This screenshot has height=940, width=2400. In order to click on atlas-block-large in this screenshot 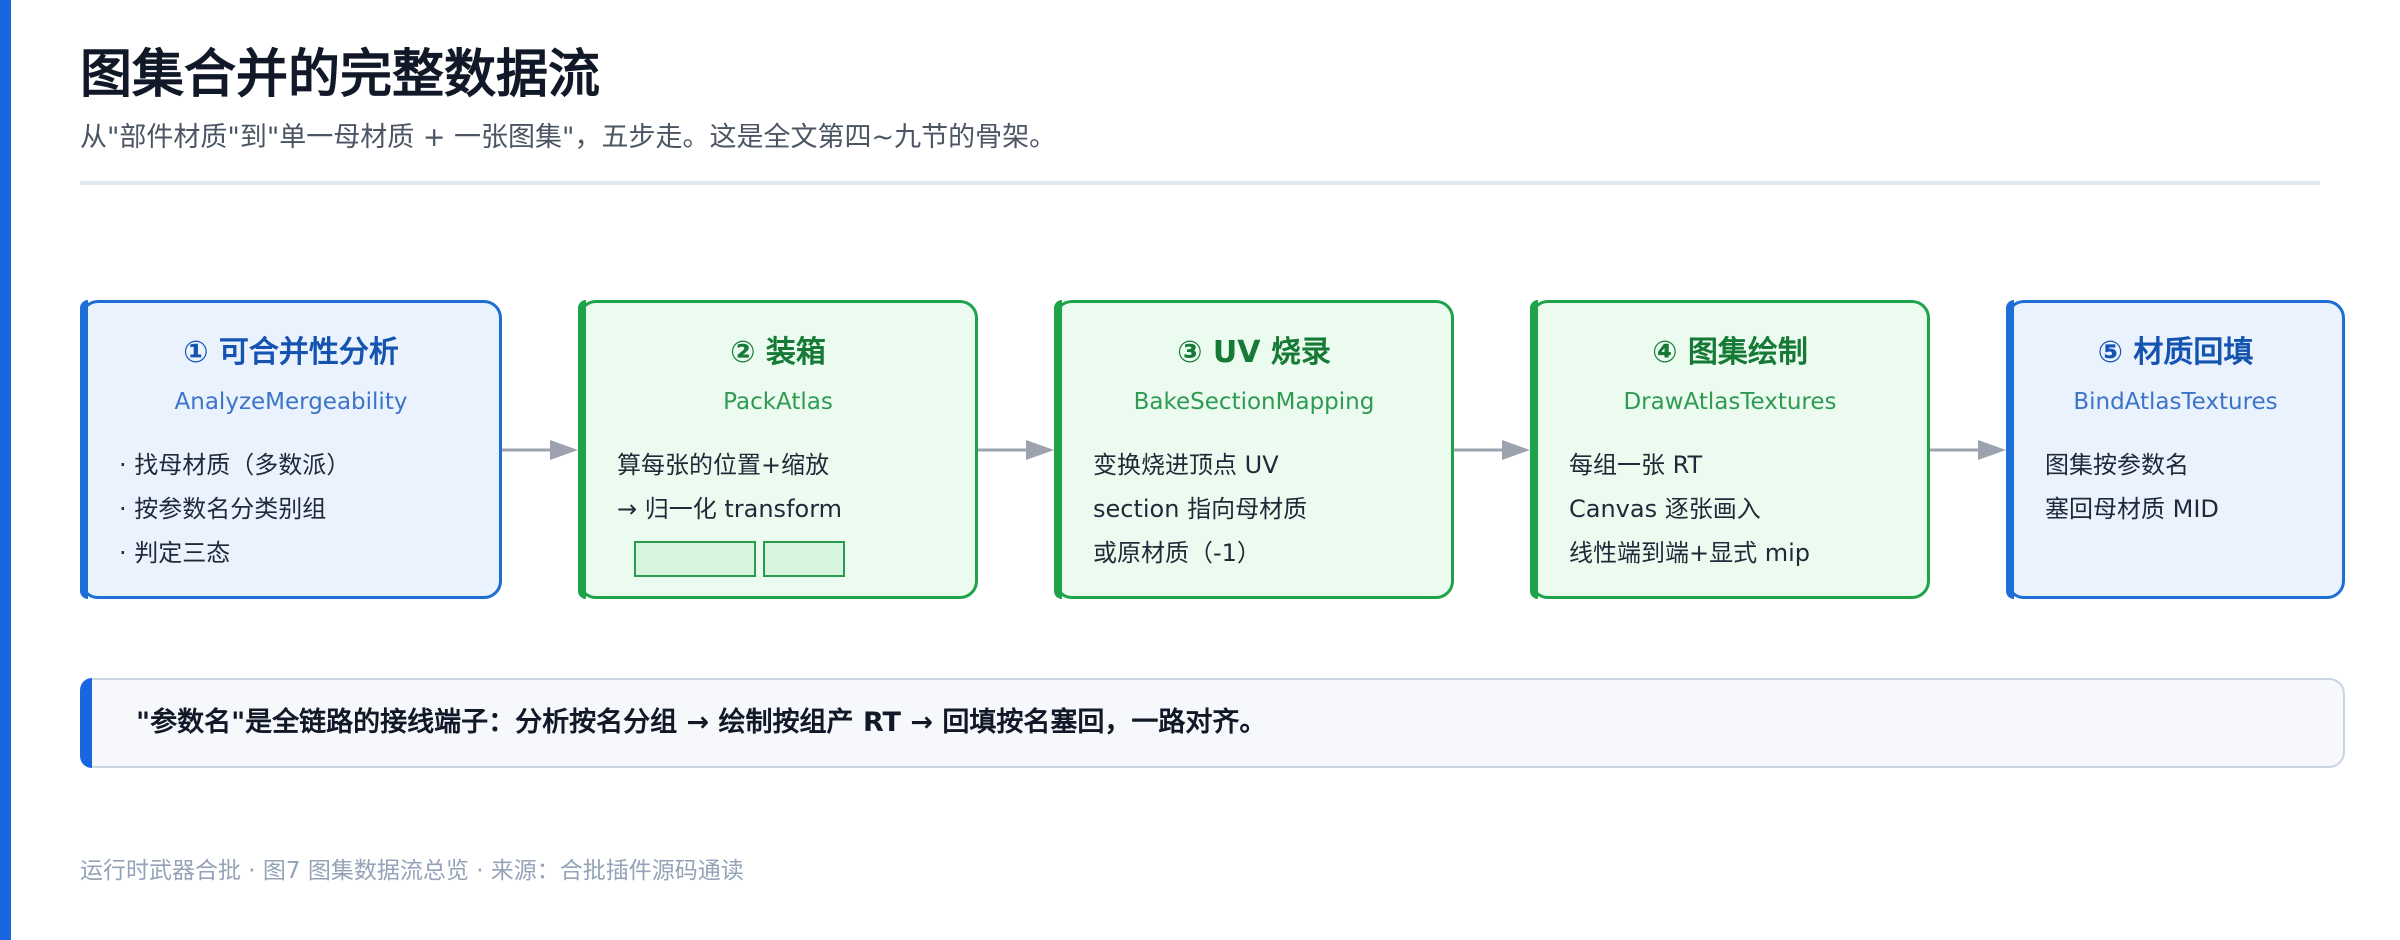, I will do `click(695, 559)`.